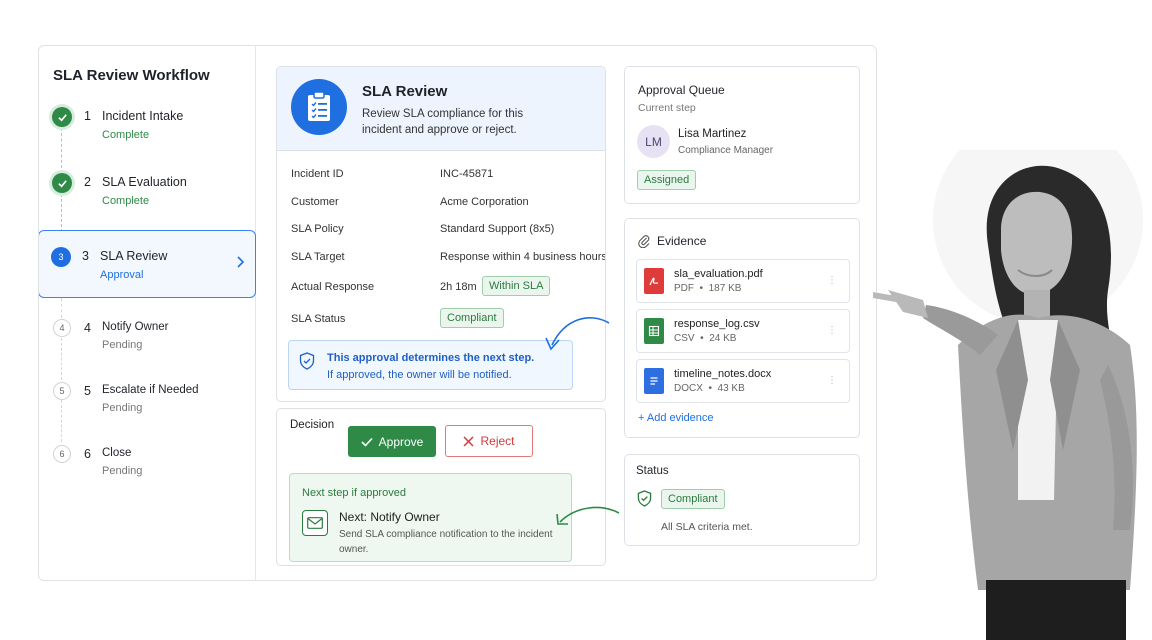 The height and width of the screenshot is (640, 1152). What do you see at coordinates (312, 425) in the screenshot?
I see `decision-label: Decision` at bounding box center [312, 425].